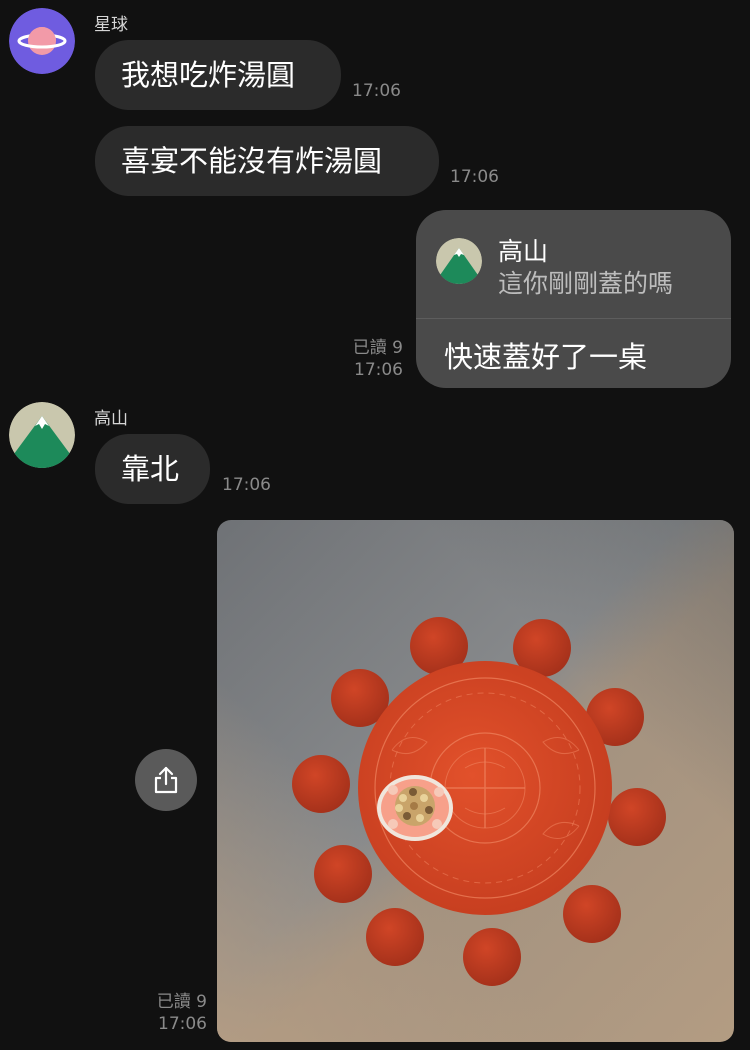 The height and width of the screenshot is (1050, 750). What do you see at coordinates (415, 808) in the screenshot?
I see `food-plate` at bounding box center [415, 808].